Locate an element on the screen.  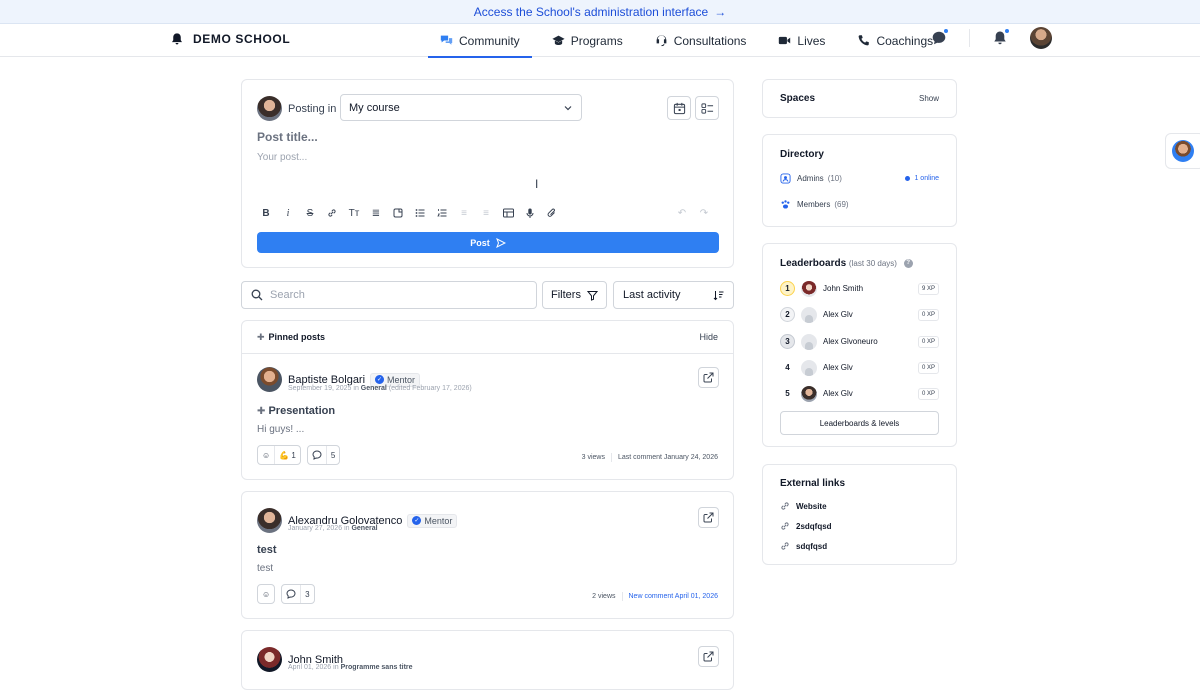
reaction-chip: 💪 1 is located at coordinates (287, 455).